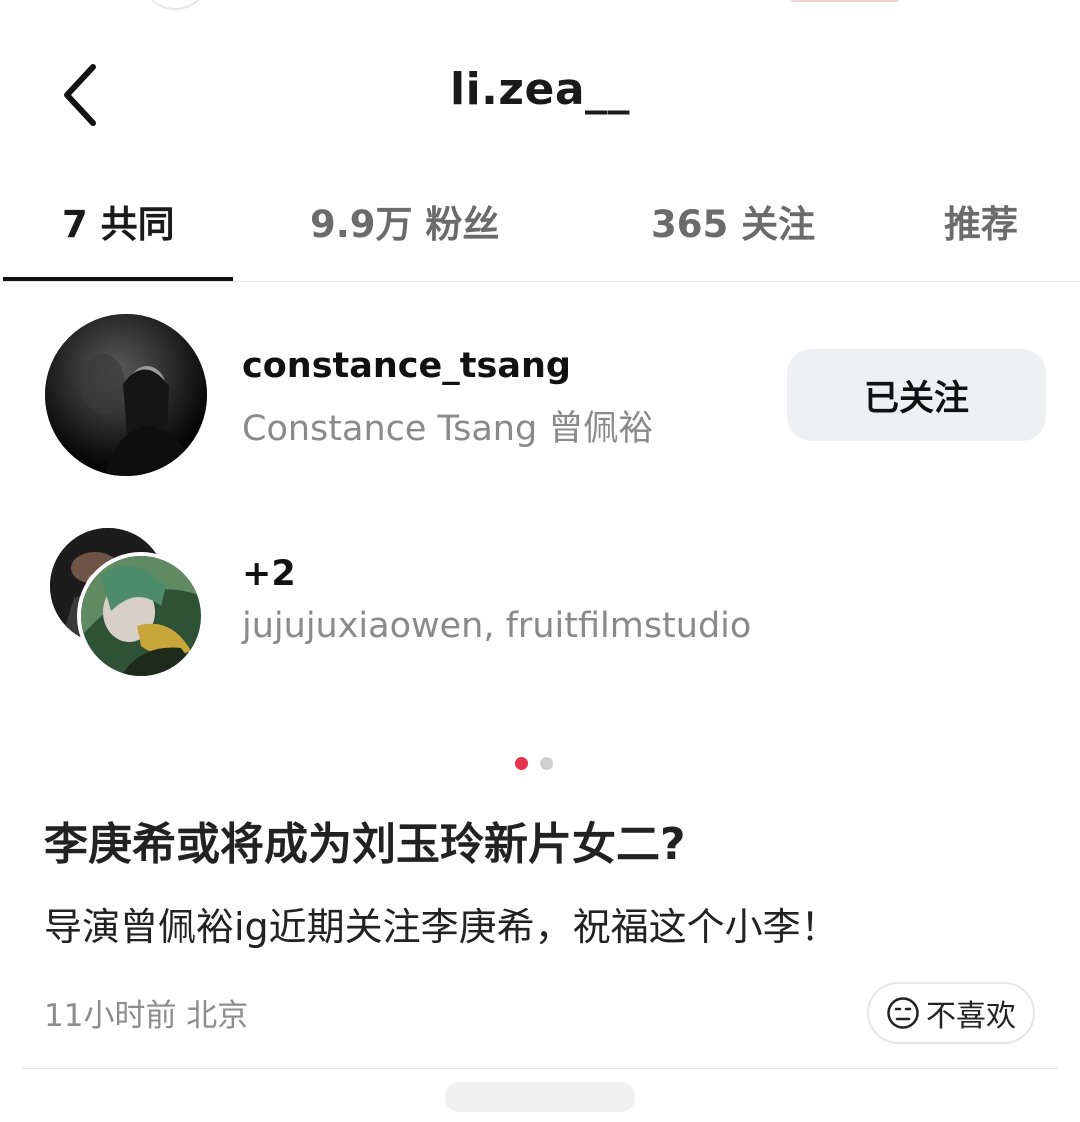  I want to click on pager-dot-active, so click(521, 763).